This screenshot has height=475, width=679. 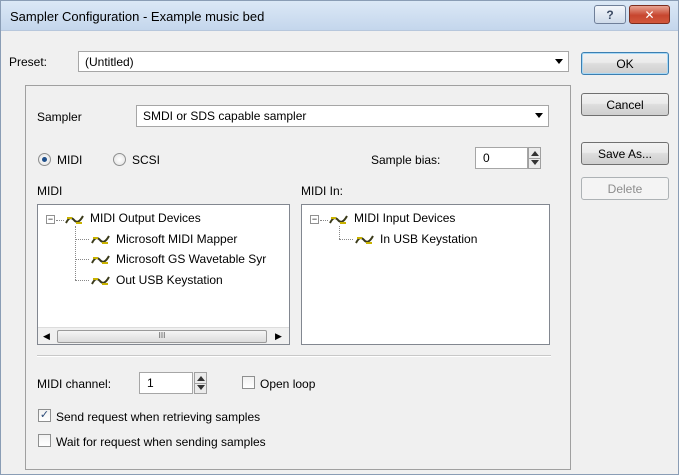 I want to click on midi-input-tree: − MIDI Input Devices In USB Keystation, so click(x=425, y=274).